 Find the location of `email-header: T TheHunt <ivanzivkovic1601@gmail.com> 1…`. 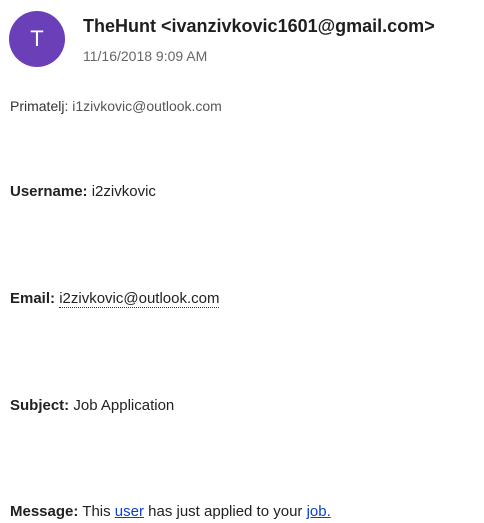

email-header: T TheHunt <ivanzivkovic1601@gmail.com> 1… is located at coordinates (222, 39).